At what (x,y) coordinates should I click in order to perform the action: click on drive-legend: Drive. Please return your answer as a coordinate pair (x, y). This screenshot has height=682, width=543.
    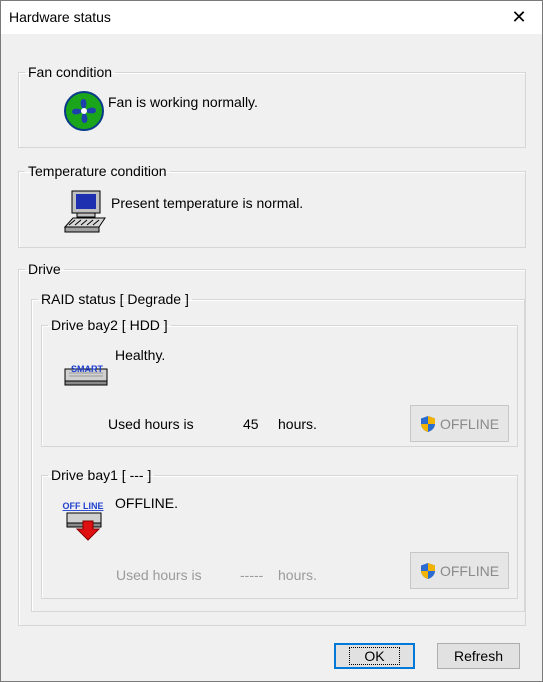
    Looking at the image, I should click on (44, 269).